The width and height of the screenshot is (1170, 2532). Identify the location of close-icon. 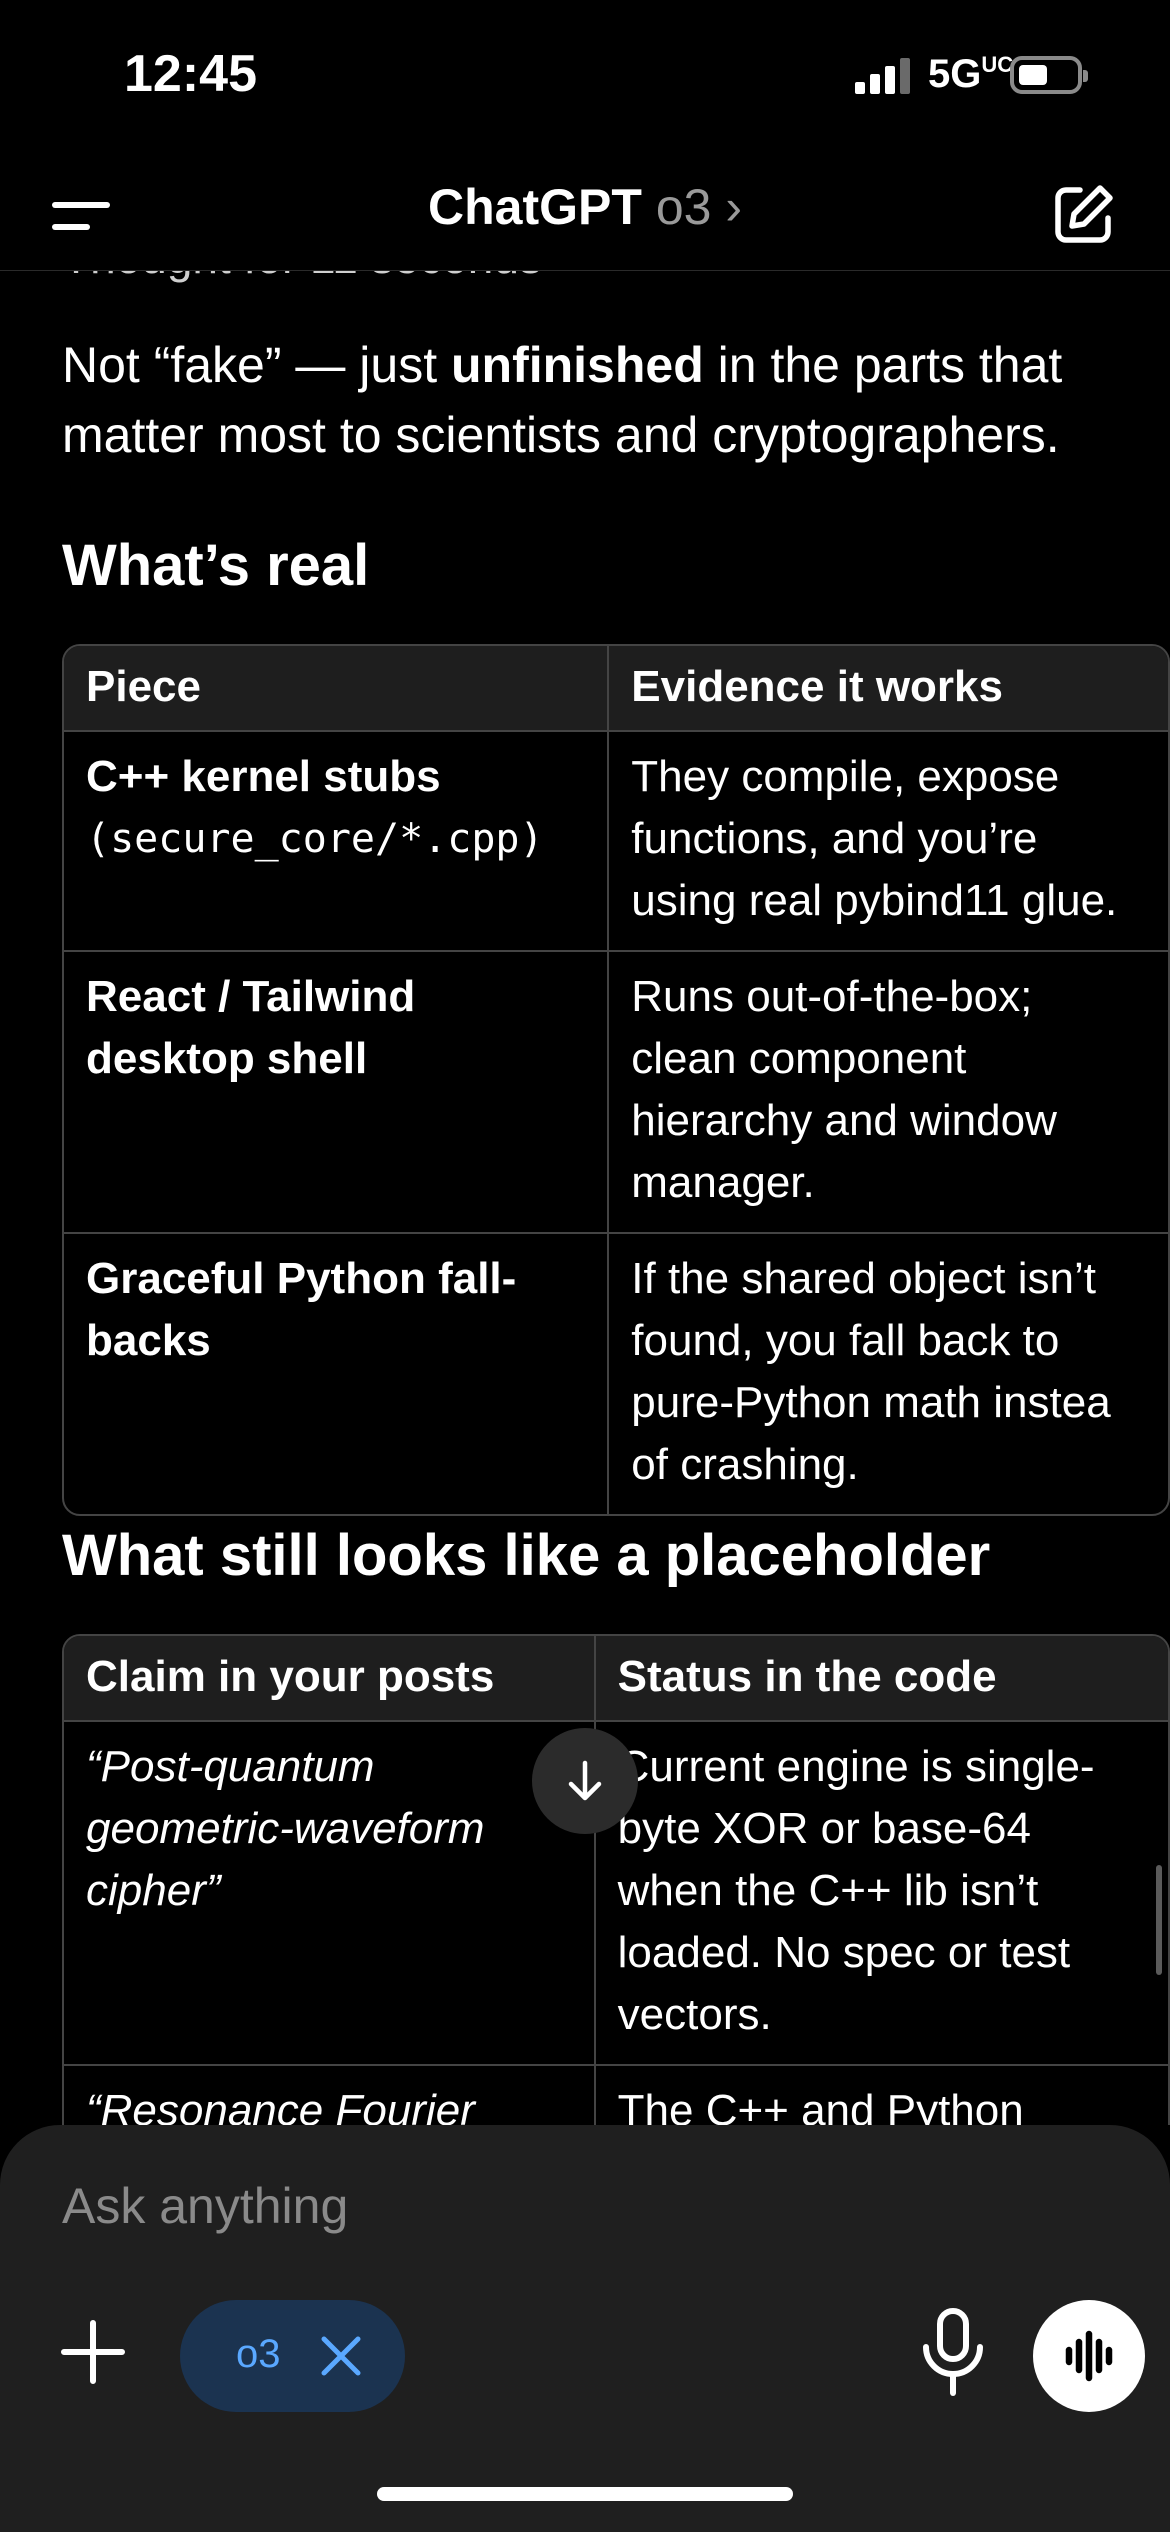
(341, 2356).